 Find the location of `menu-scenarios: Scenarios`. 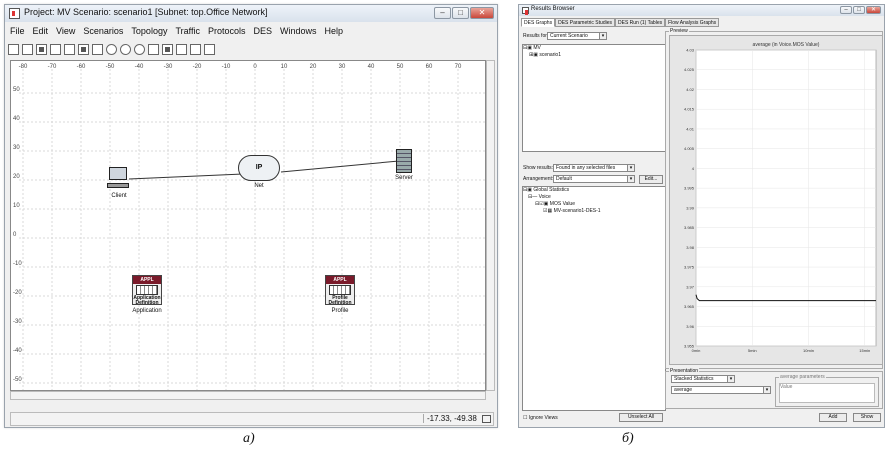

menu-scenarios: Scenarios is located at coordinates (103, 31).